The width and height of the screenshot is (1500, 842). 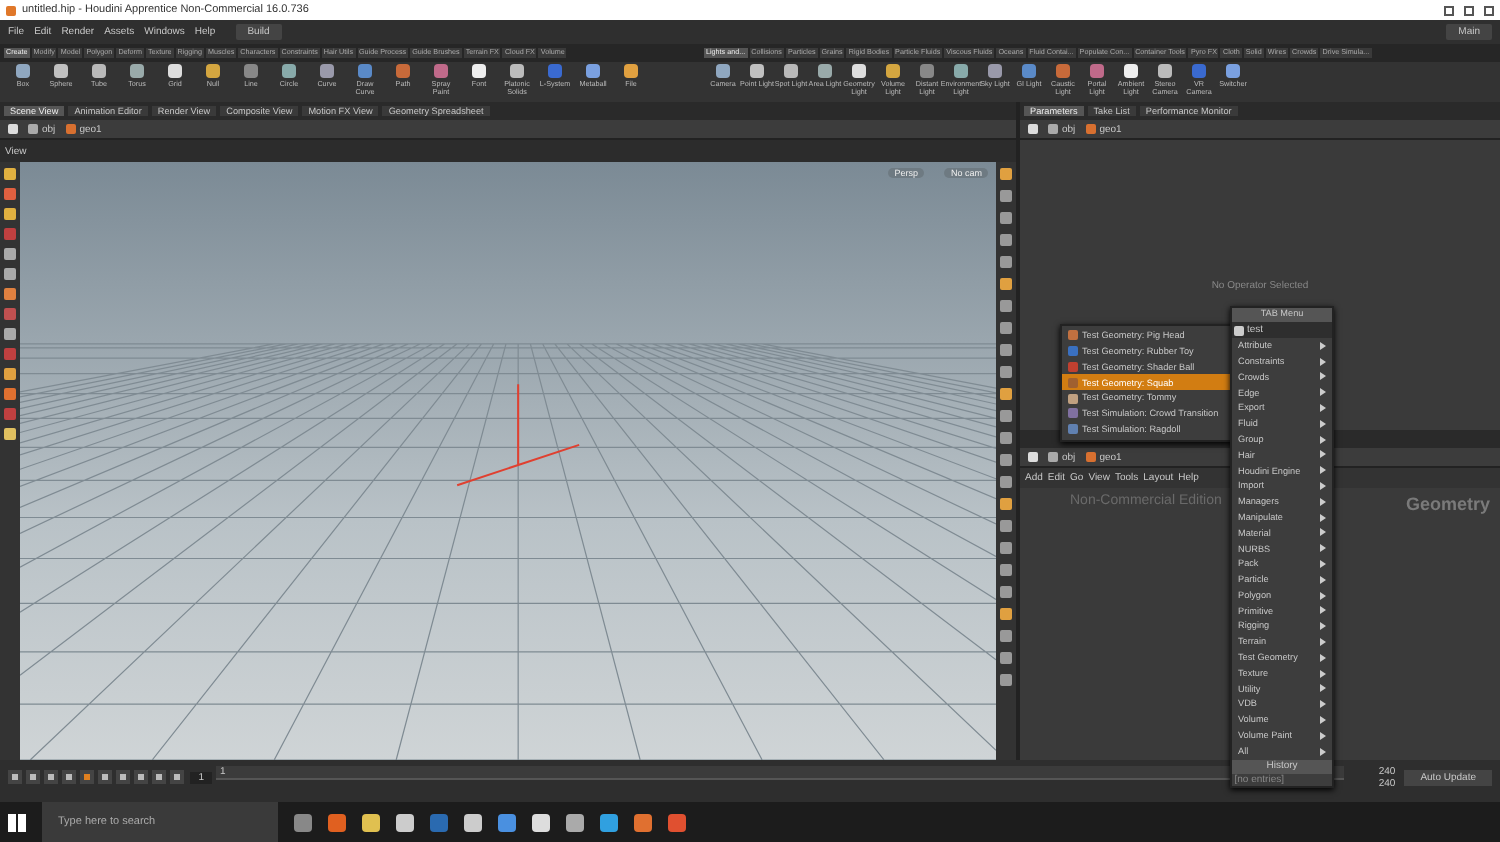 What do you see at coordinates (17, 822) in the screenshot?
I see `windows-start-icon` at bounding box center [17, 822].